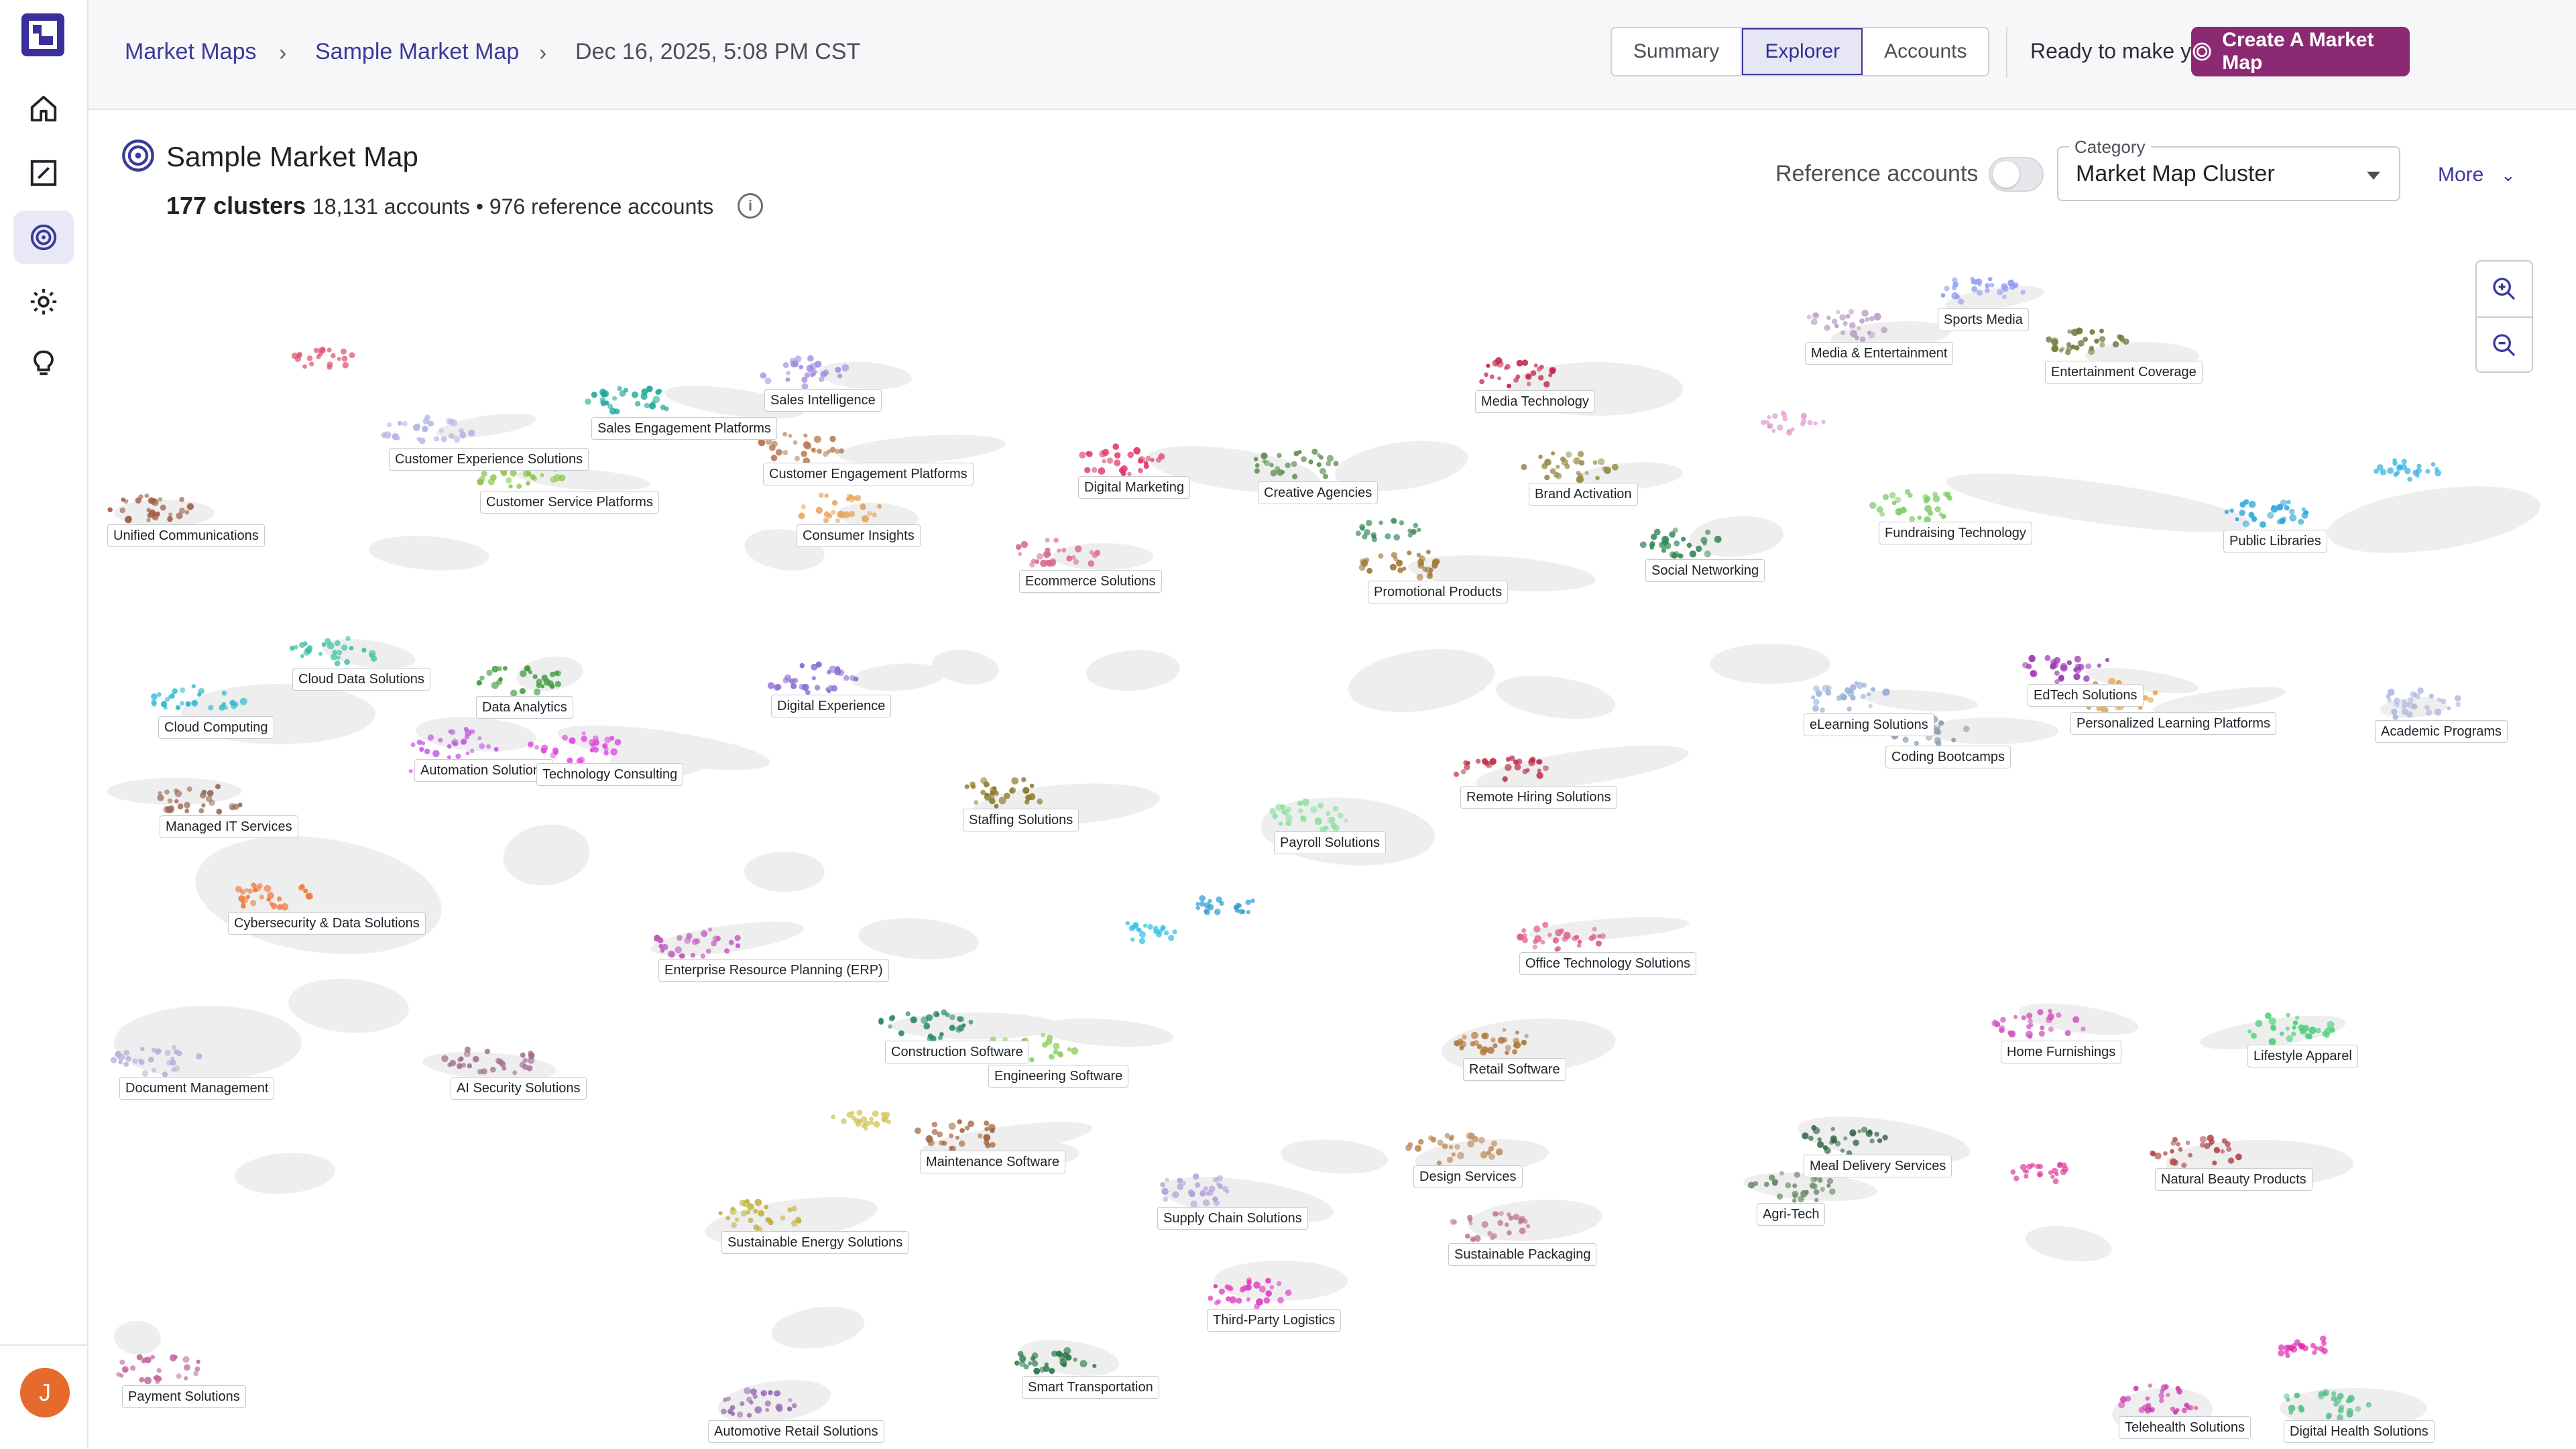  Describe the element at coordinates (1134, 488) in the screenshot. I see `cluster-label: Digital Marketing` at that location.